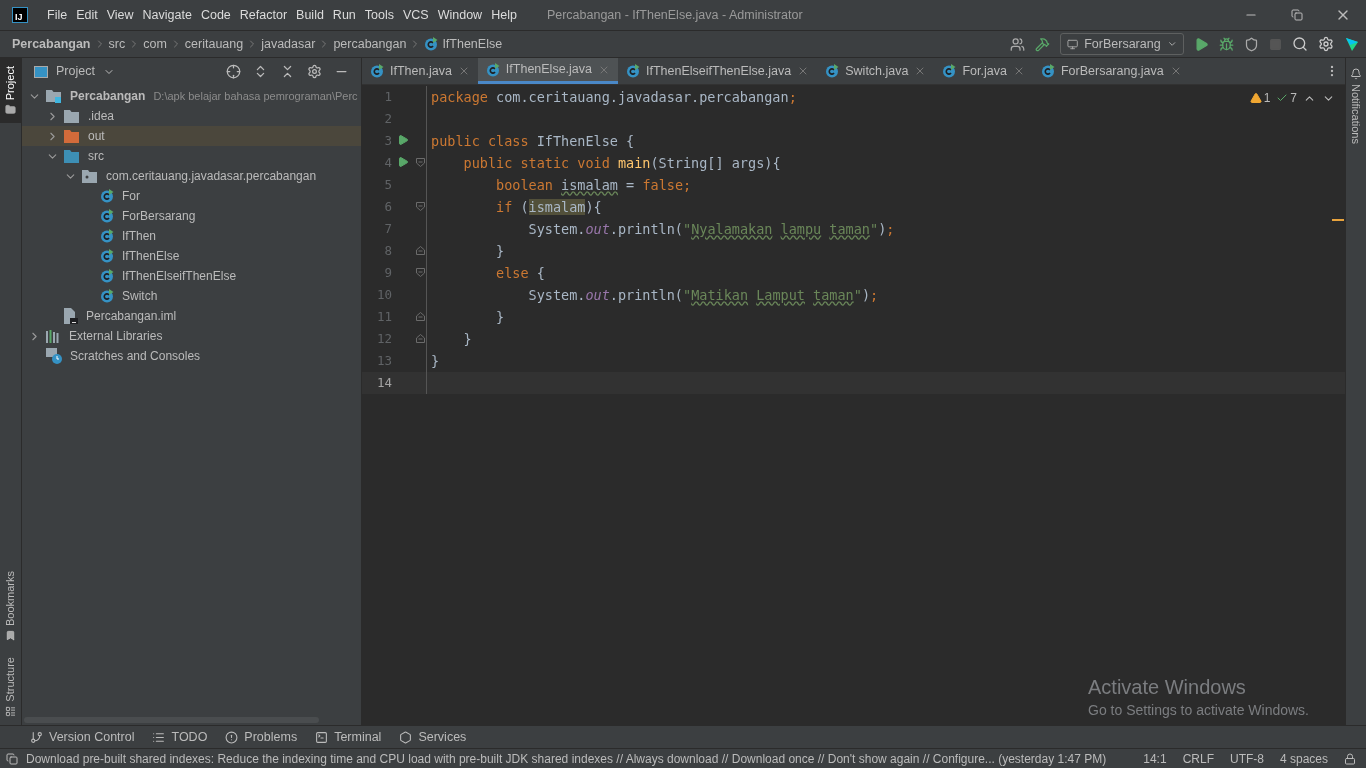 The width and height of the screenshot is (1366, 768). I want to click on tool-window-button: Problems, so click(261, 737).